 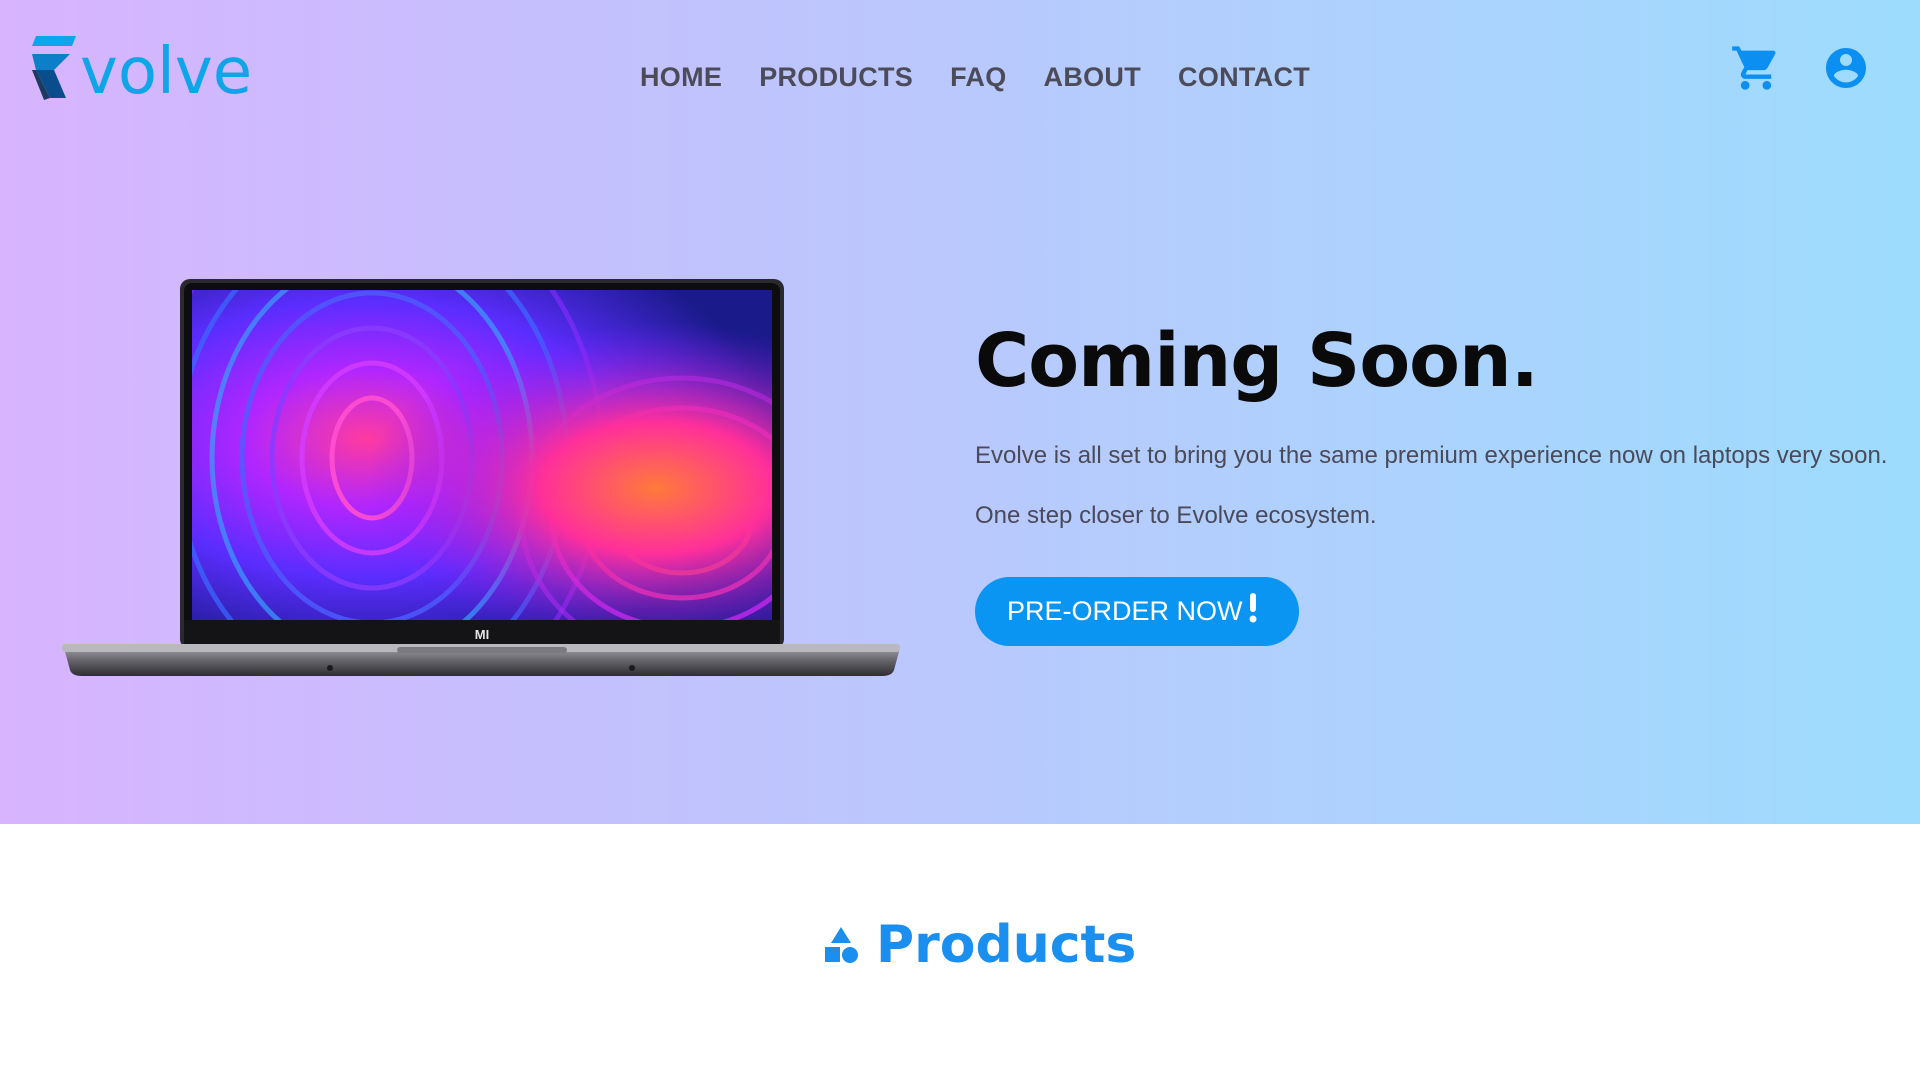 I want to click on main-nav: HOME PRODUCTS FAQ ABOUT CONTACT, so click(x=993, y=77).